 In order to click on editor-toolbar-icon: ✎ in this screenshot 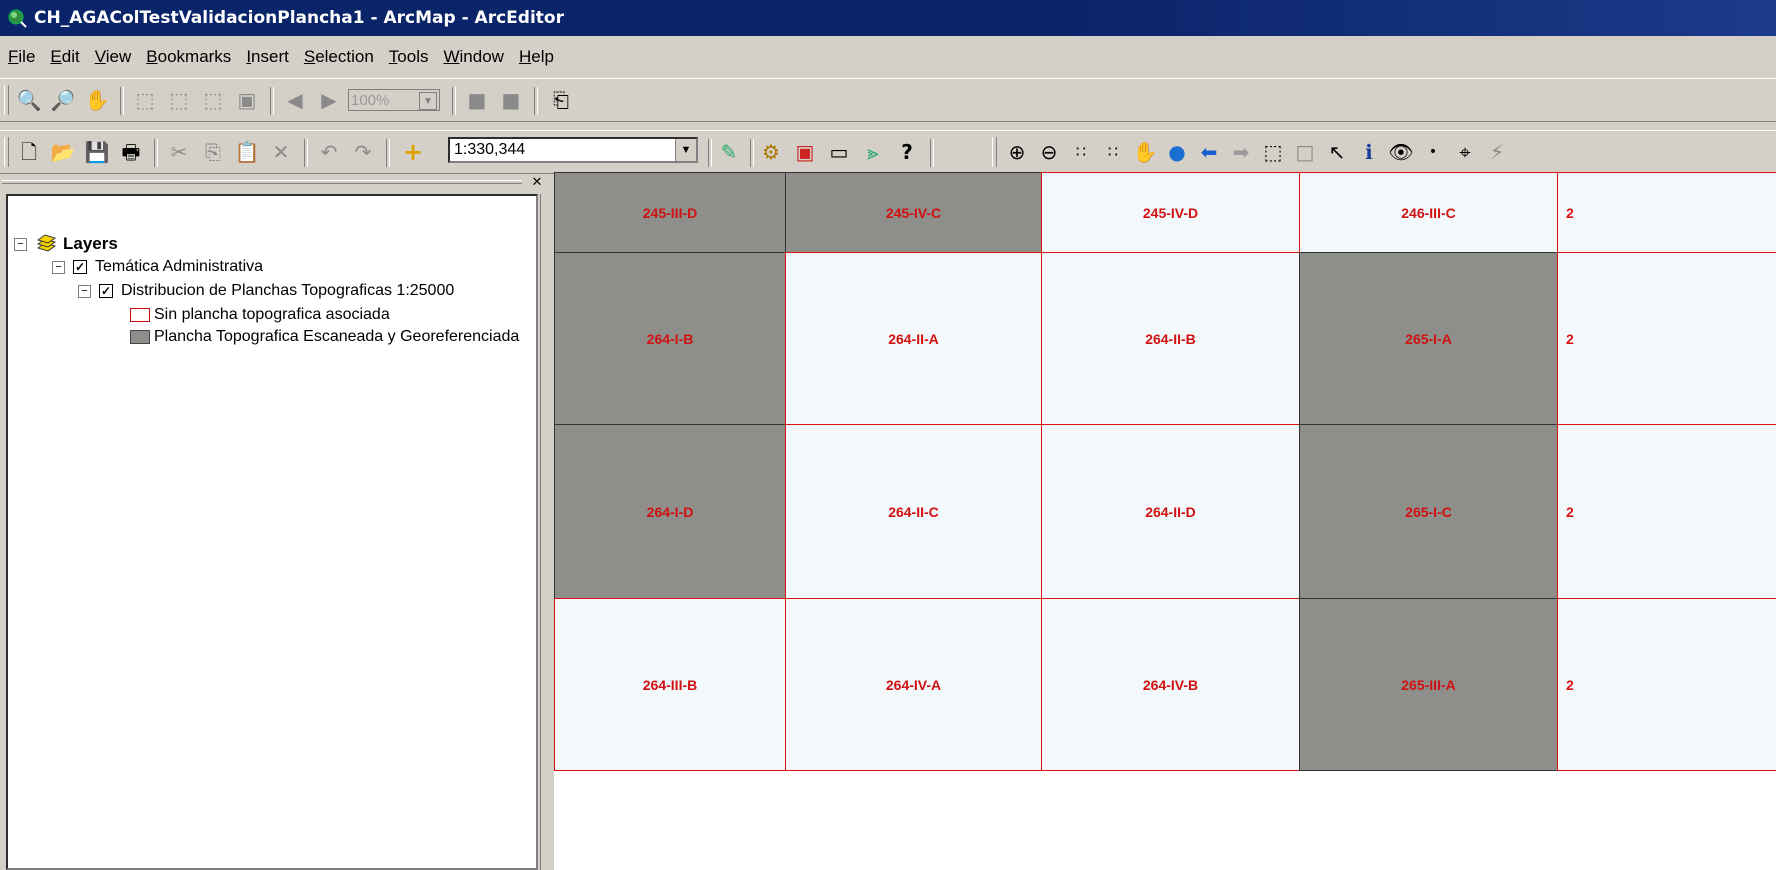, I will do `click(729, 152)`.